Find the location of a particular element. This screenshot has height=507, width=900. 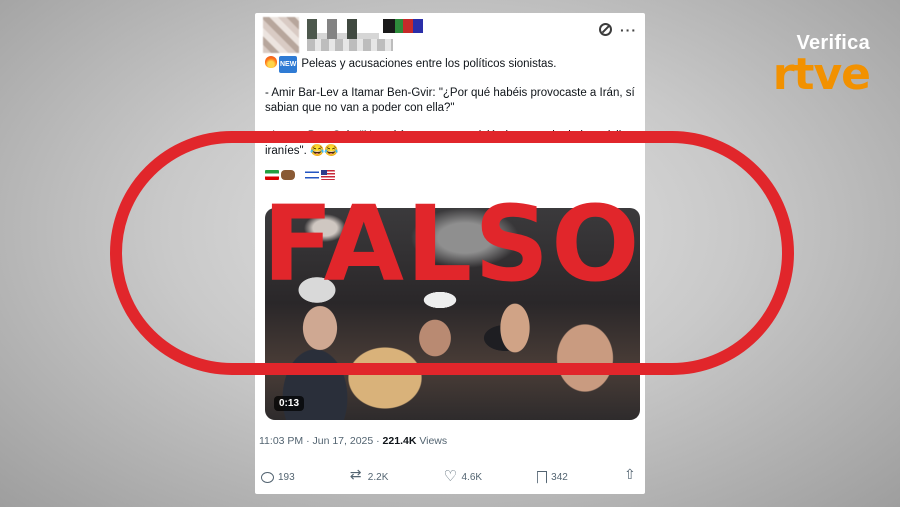

verifica-rtve-logo: Verifica rtve is located at coordinates (800, 66).